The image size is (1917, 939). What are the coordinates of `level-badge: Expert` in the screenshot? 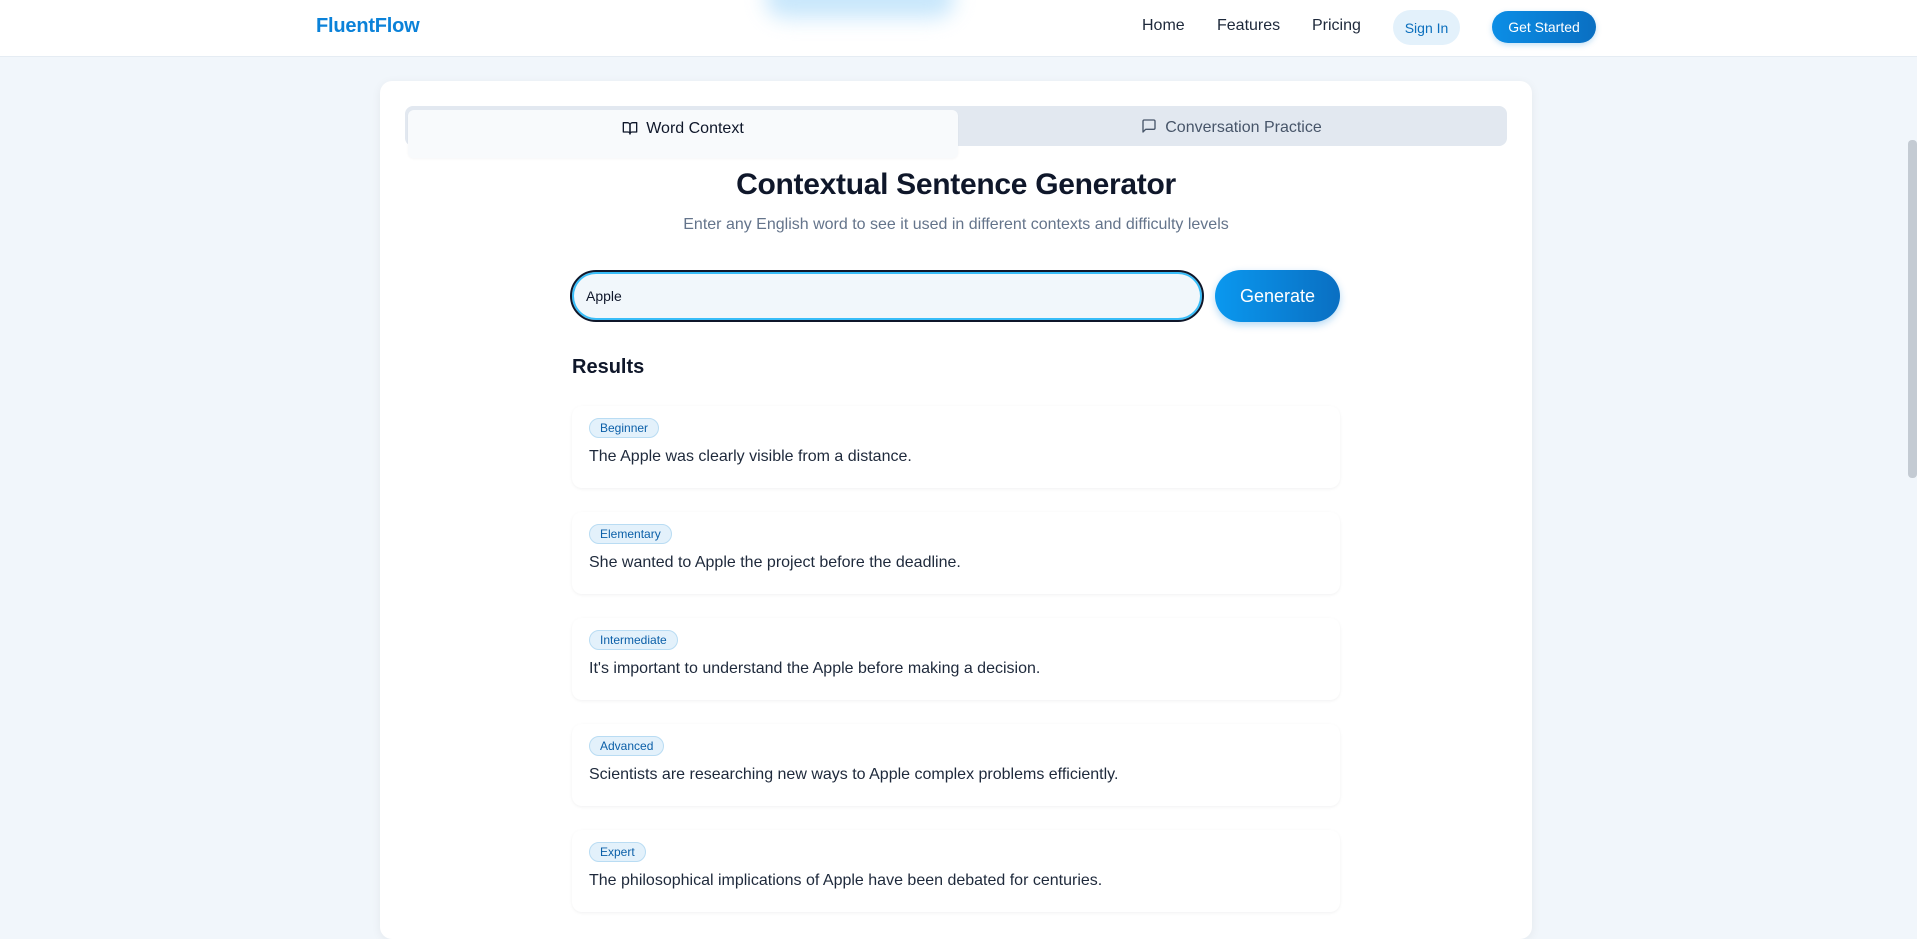 It's located at (617, 852).